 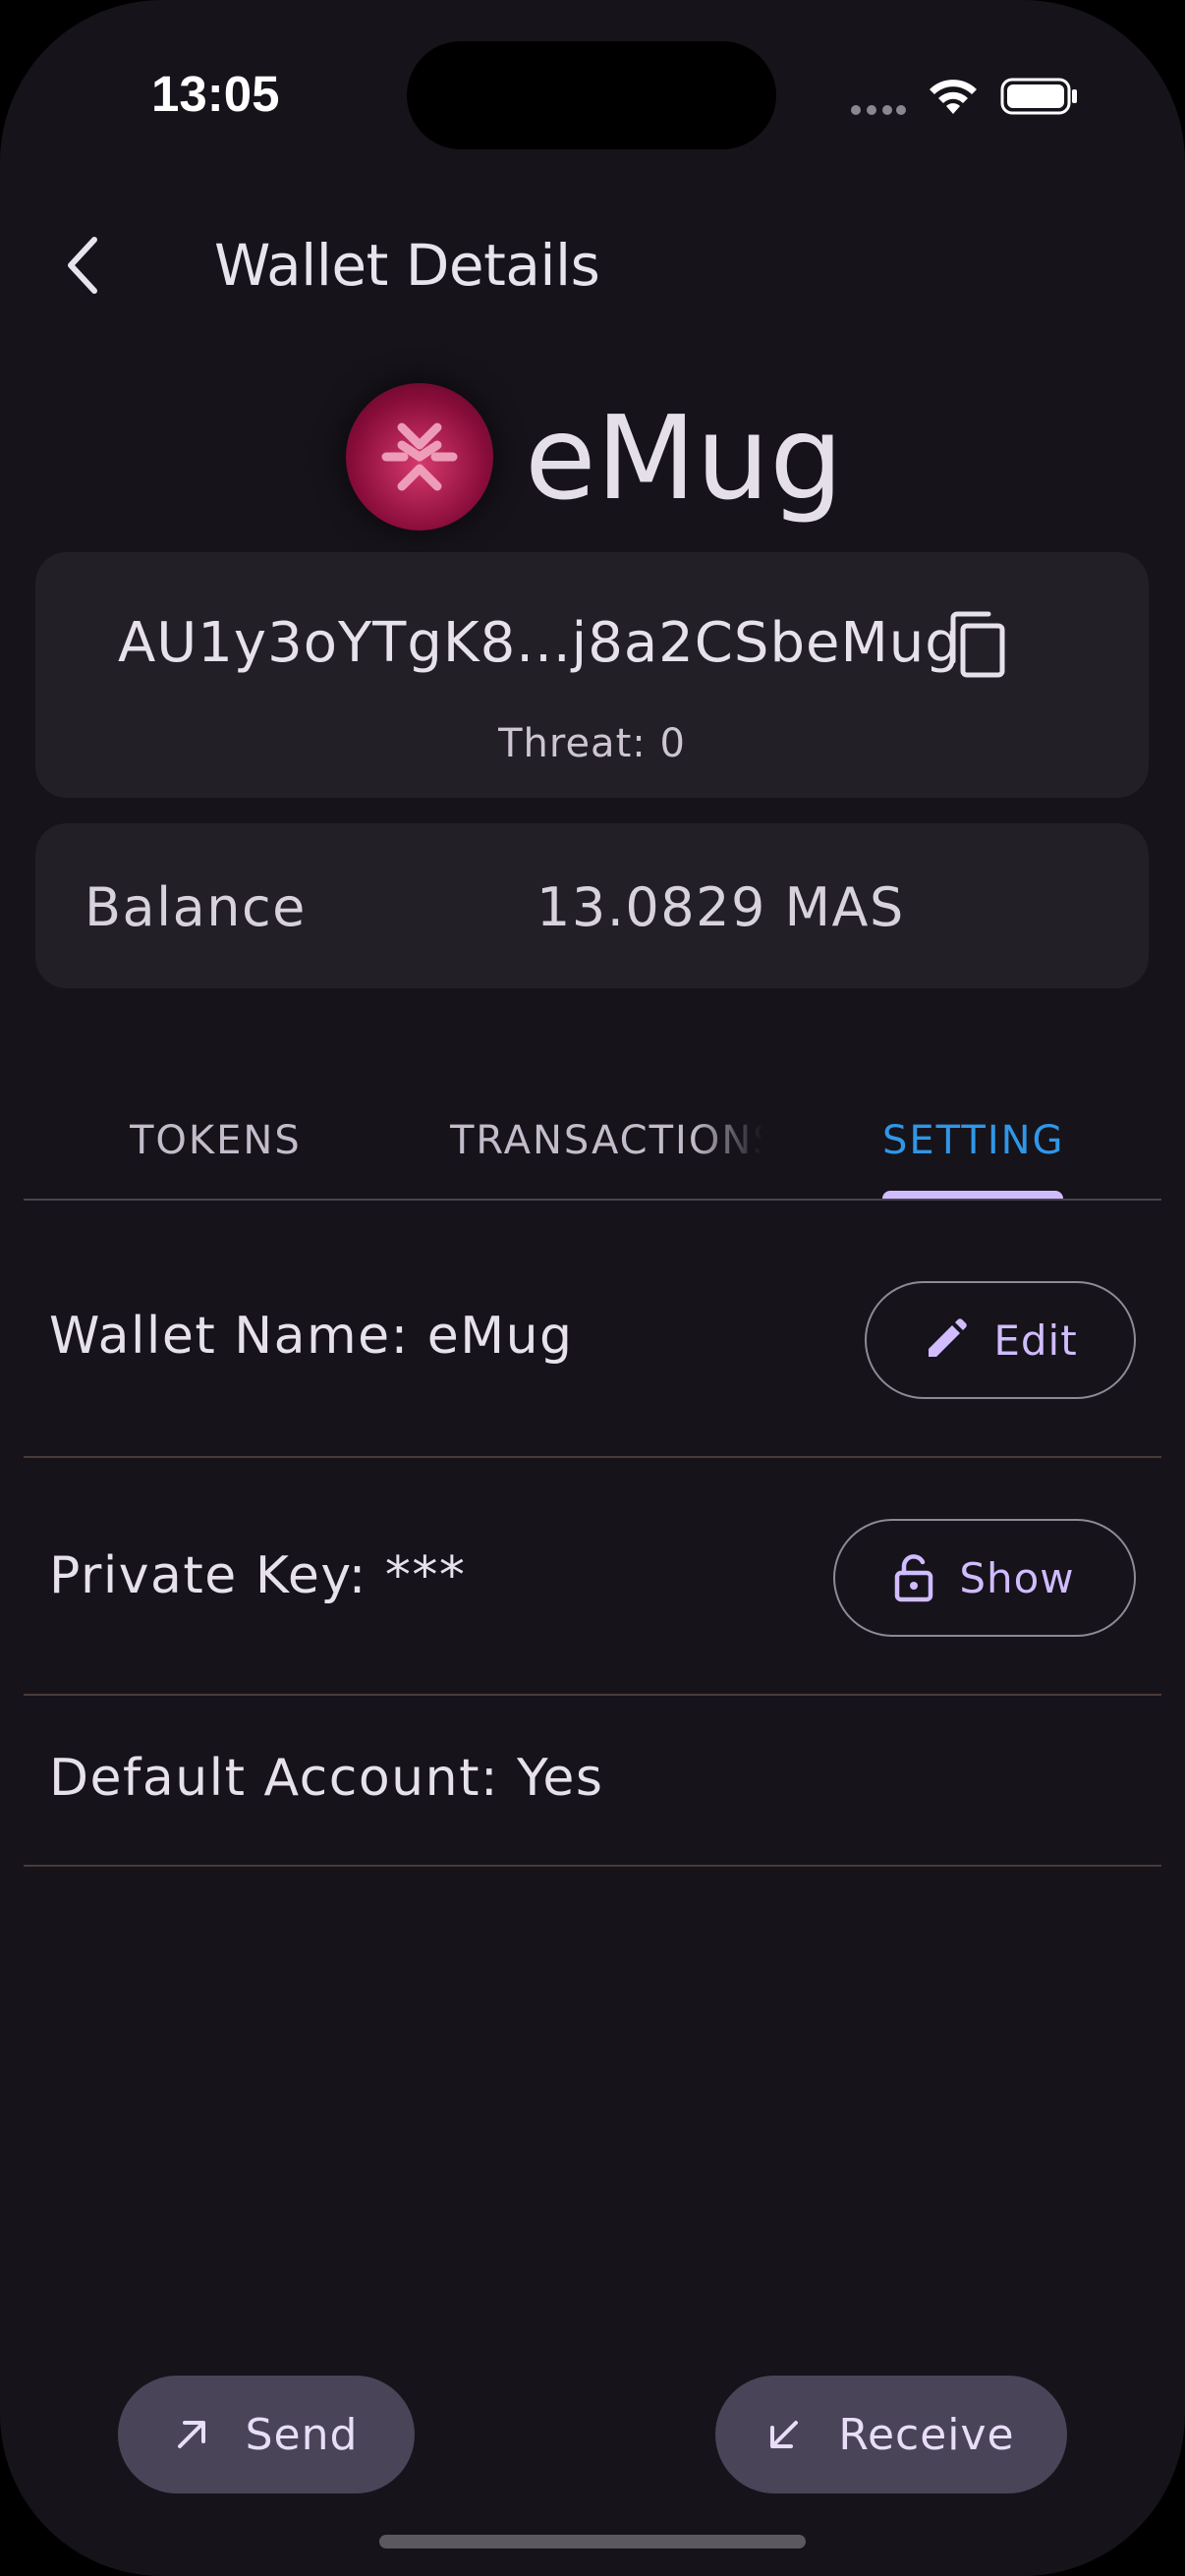 What do you see at coordinates (419, 457) in the screenshot?
I see `massa-logo-icon` at bounding box center [419, 457].